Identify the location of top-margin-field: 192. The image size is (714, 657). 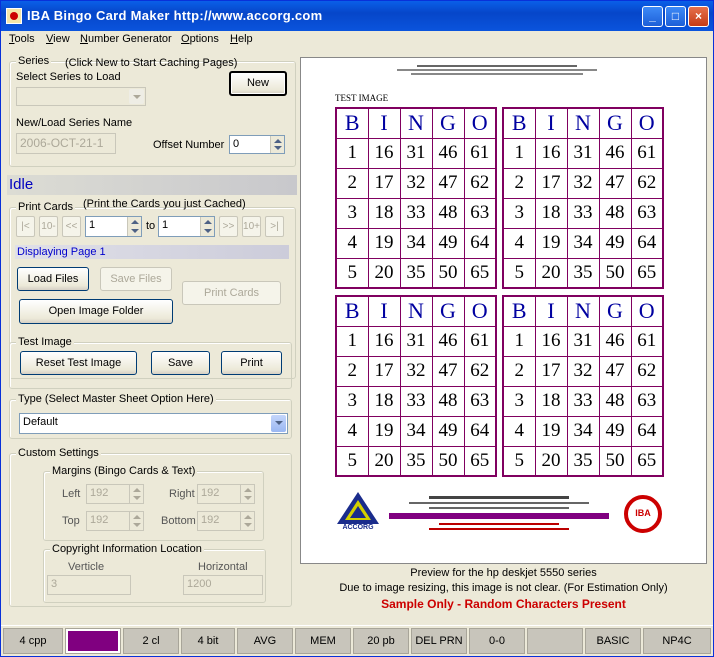
(115, 521).